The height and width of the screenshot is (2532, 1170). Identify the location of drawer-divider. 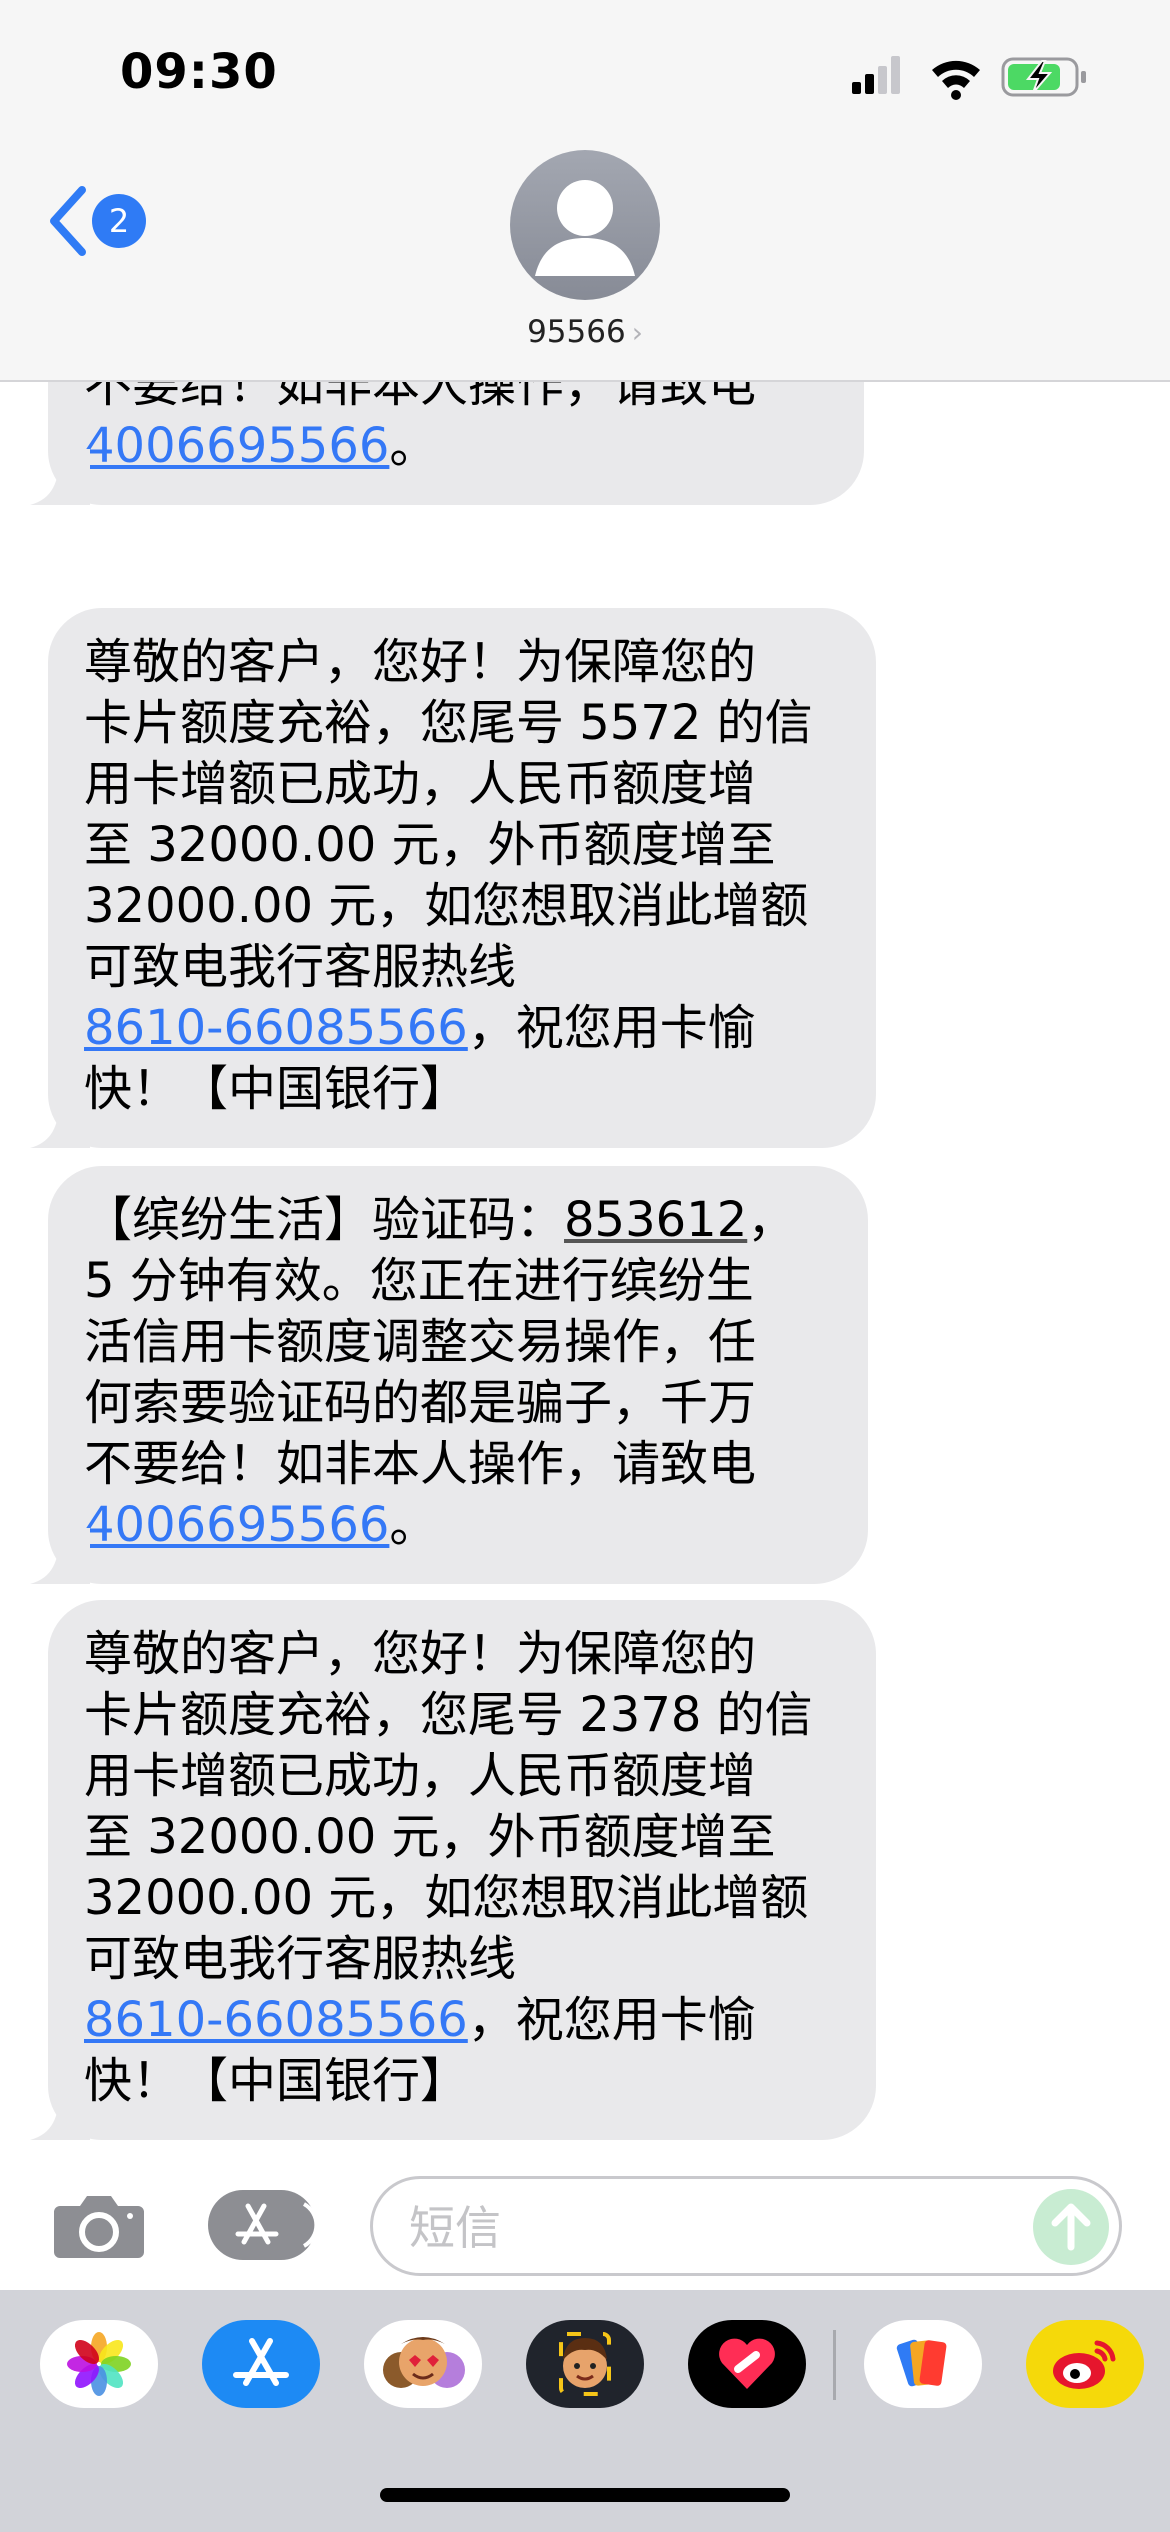
(834, 2365).